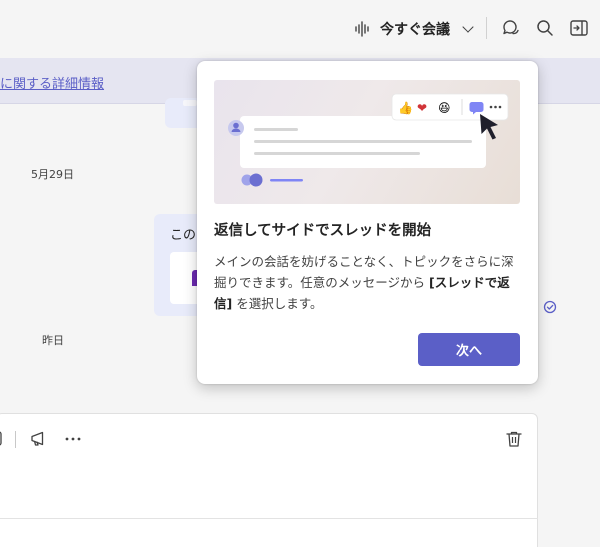 The image size is (600, 547). What do you see at coordinates (52, 174) in the screenshot?
I see `date-divider: 5月29日` at bounding box center [52, 174].